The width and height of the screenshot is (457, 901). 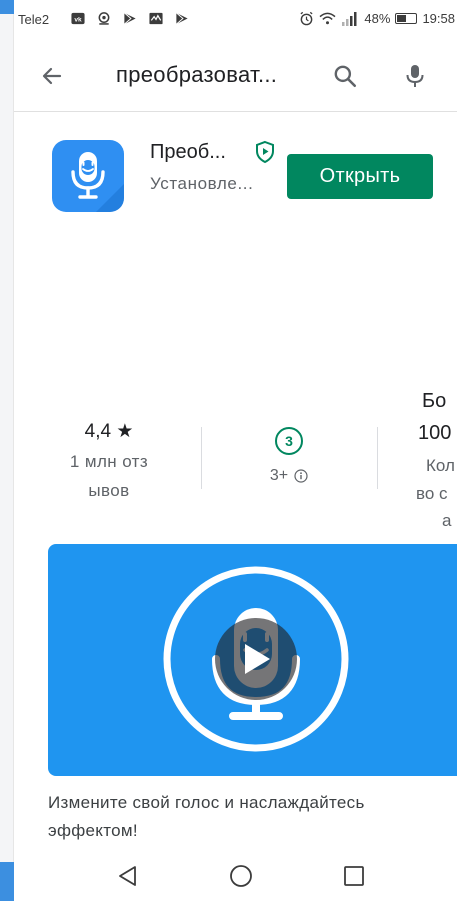 I want to click on open-button: Открыть, so click(x=360, y=176).